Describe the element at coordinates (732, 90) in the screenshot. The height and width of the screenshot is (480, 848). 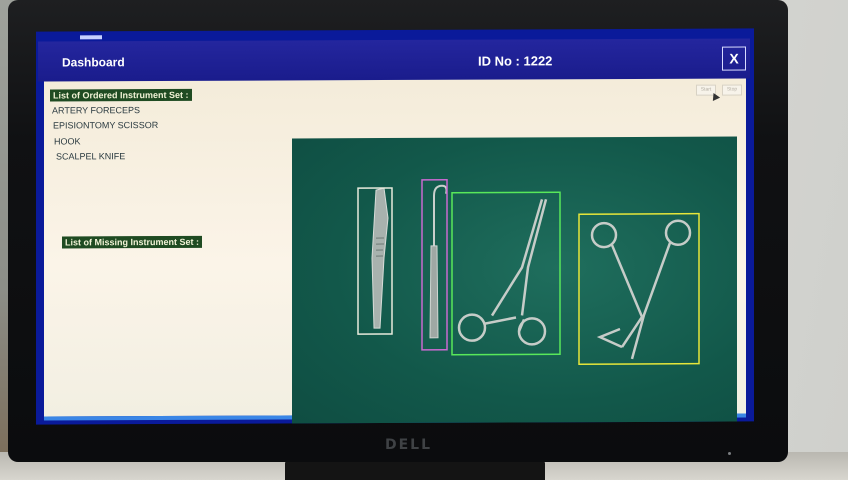
I see `stop-button: Stop` at that location.